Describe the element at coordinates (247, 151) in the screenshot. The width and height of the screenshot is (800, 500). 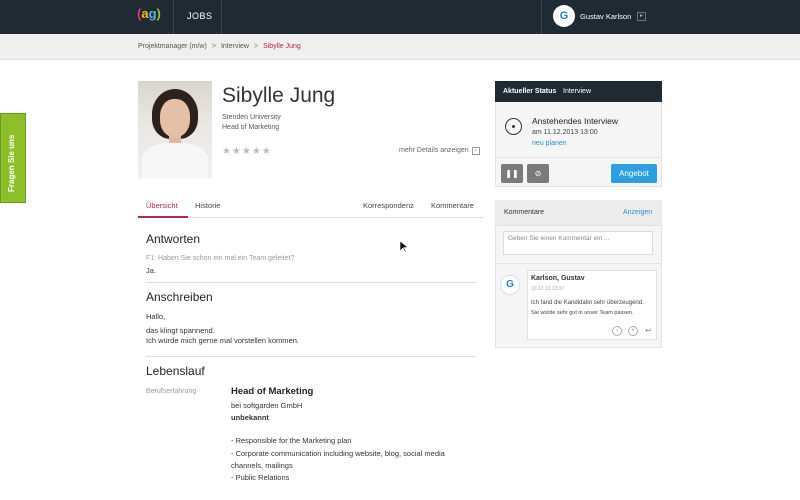
I see `rating-stars: ★★★★★` at that location.